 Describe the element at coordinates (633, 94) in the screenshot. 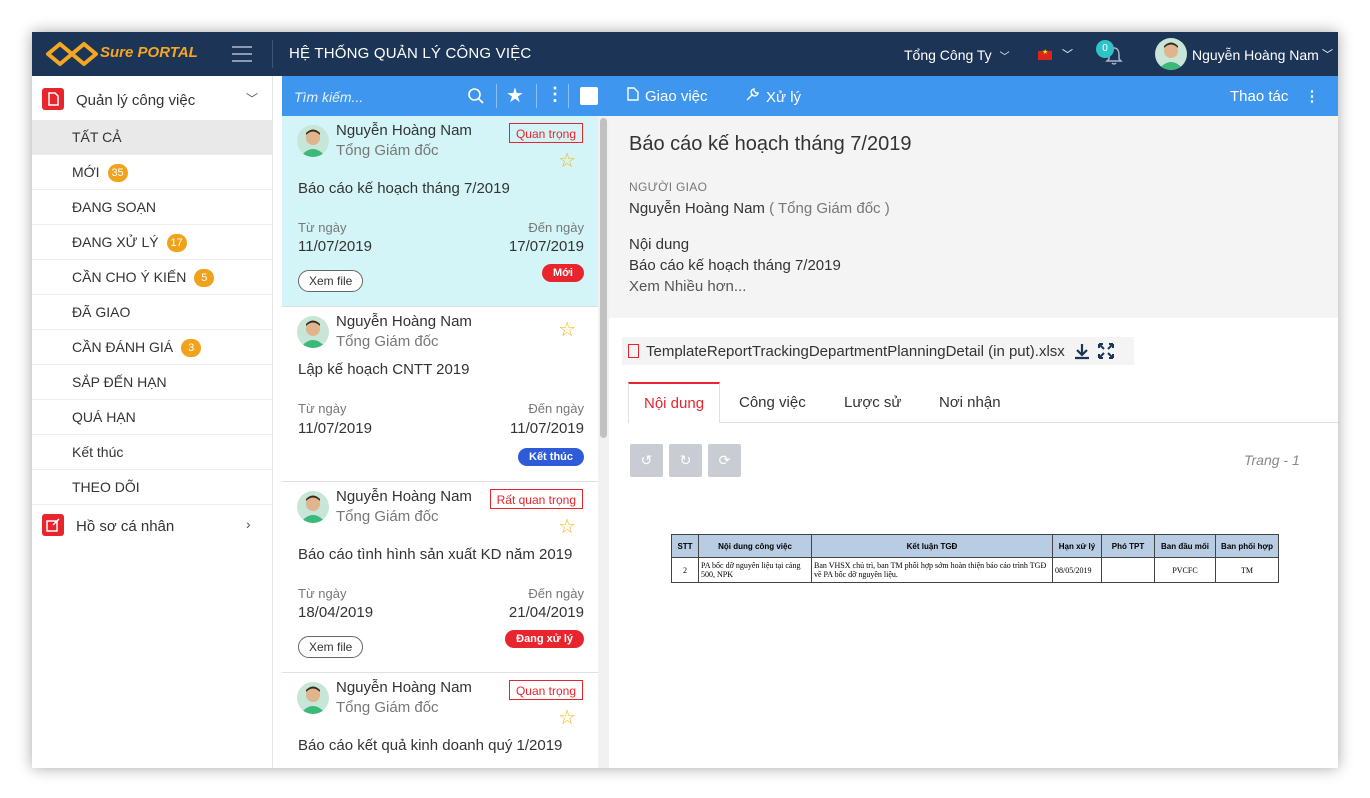

I see `document-icon` at that location.